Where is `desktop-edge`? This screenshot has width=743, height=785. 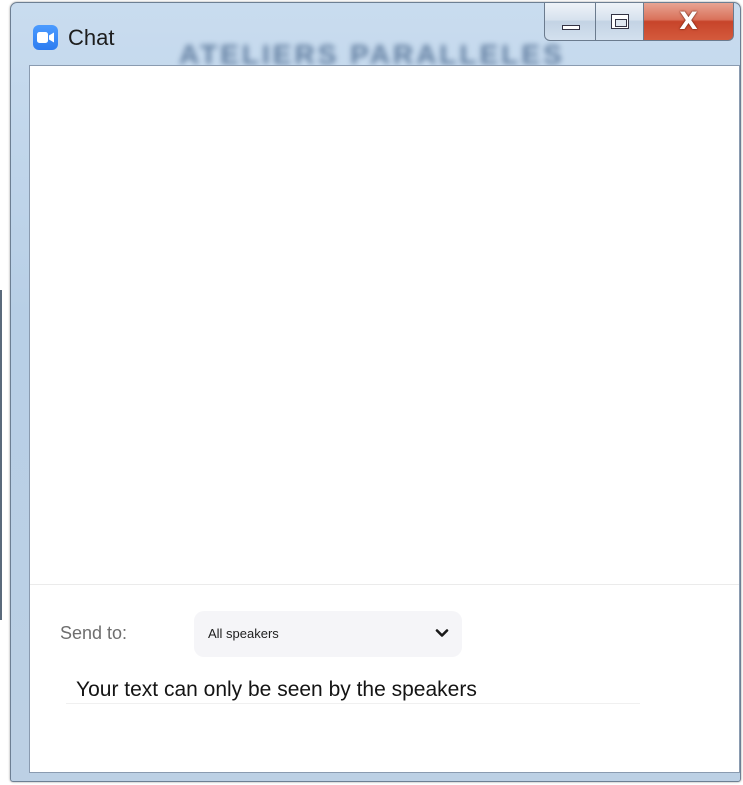 desktop-edge is located at coordinates (1, 455).